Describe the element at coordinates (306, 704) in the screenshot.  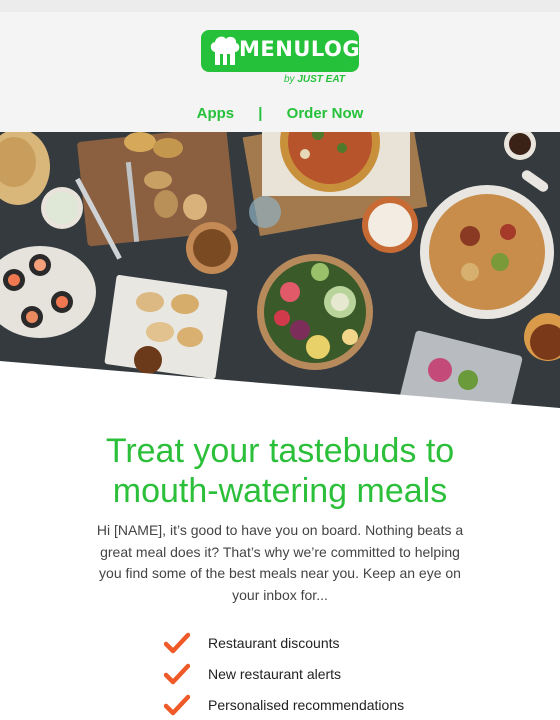
I see `list-item-label: Personalised recommendations` at that location.